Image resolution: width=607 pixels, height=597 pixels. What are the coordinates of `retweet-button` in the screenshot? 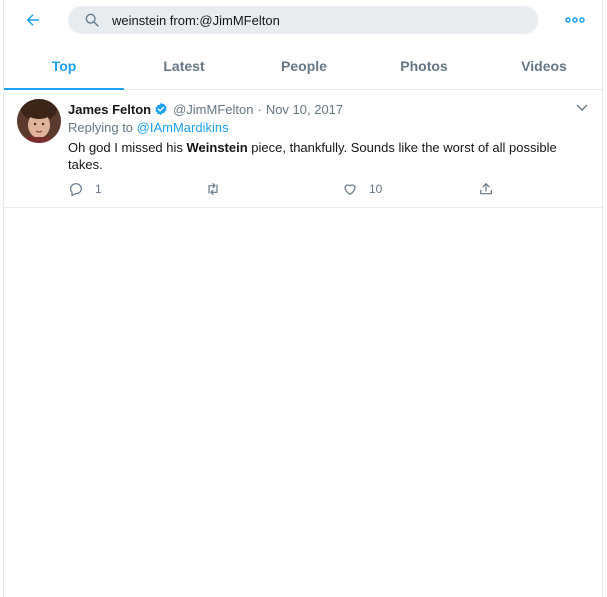 It's located at (218, 189).